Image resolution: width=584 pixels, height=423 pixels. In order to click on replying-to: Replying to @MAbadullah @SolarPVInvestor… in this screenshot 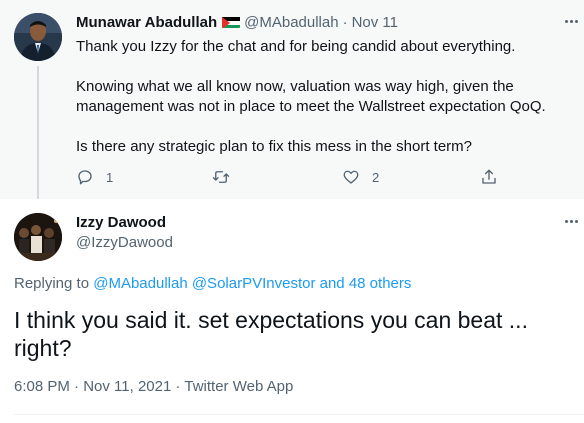, I will do `click(212, 284)`.